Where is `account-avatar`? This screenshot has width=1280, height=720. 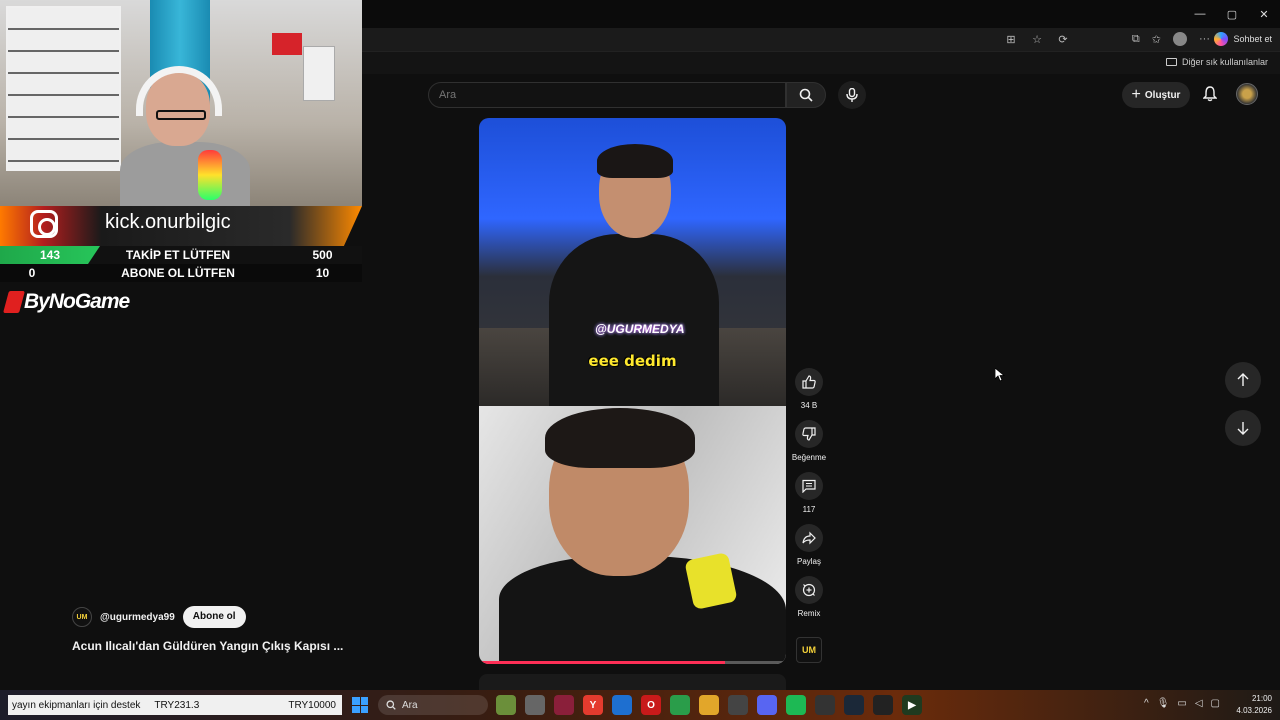 account-avatar is located at coordinates (1247, 94).